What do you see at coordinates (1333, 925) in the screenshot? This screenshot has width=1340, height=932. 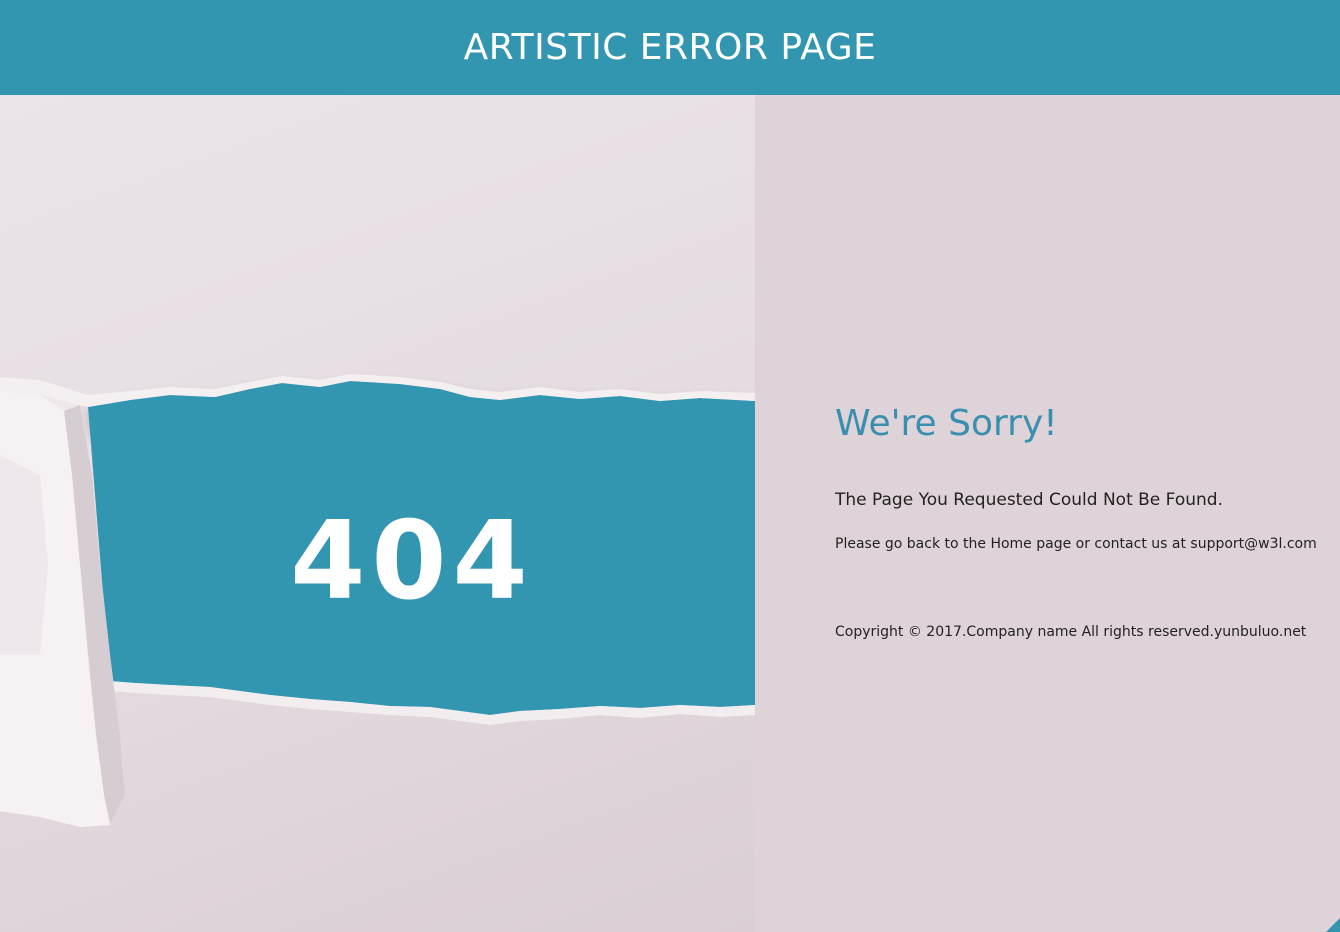 I see `corner-decoration` at bounding box center [1333, 925].